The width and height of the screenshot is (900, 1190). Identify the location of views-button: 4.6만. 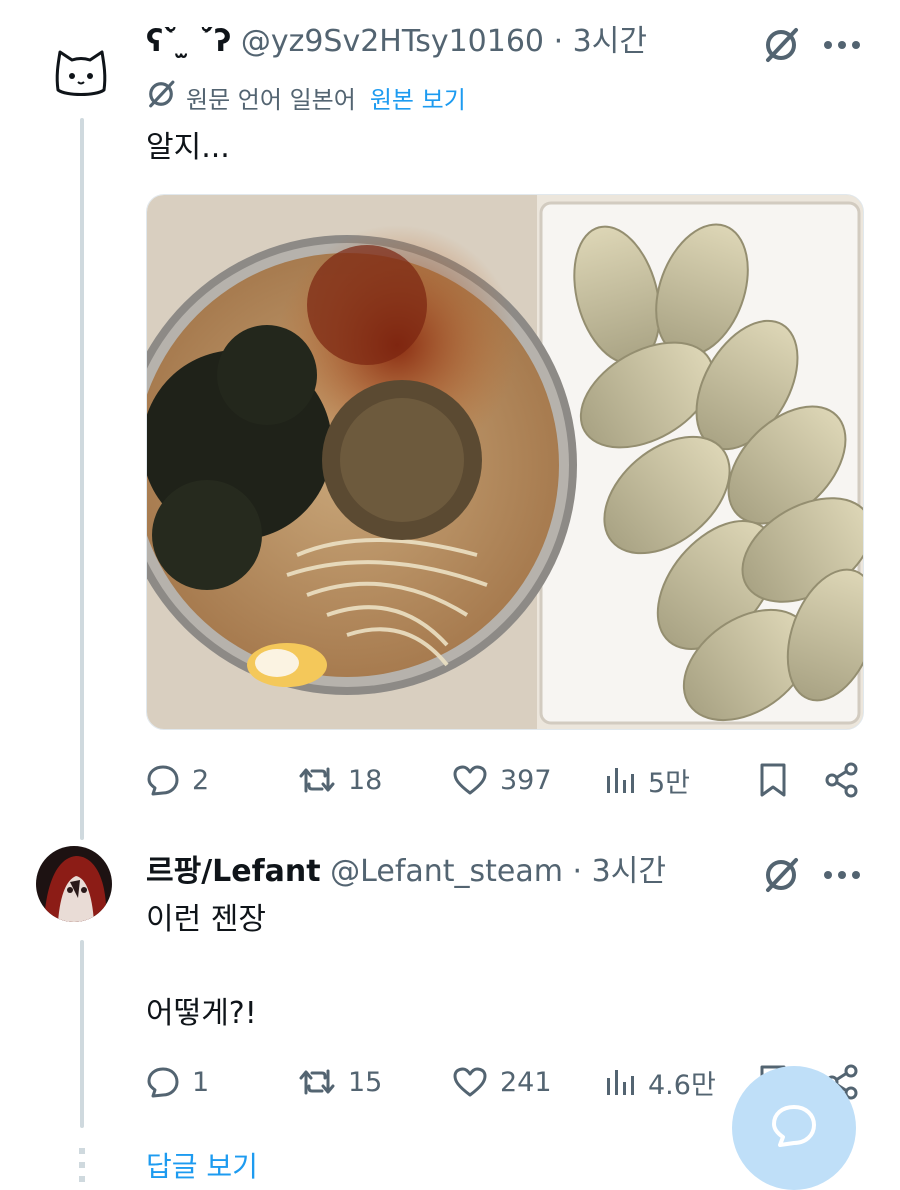
(660, 1082).